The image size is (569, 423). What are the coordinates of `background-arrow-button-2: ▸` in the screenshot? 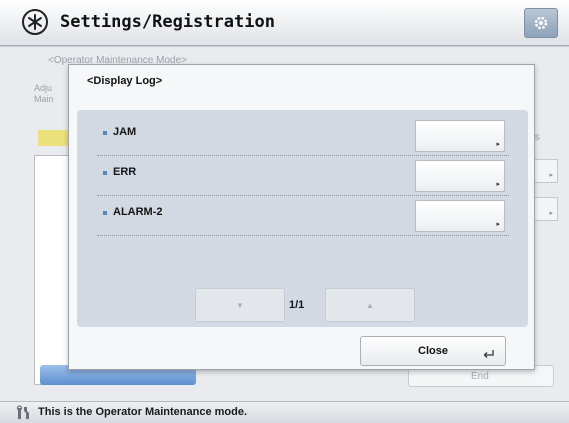 It's located at (545, 209).